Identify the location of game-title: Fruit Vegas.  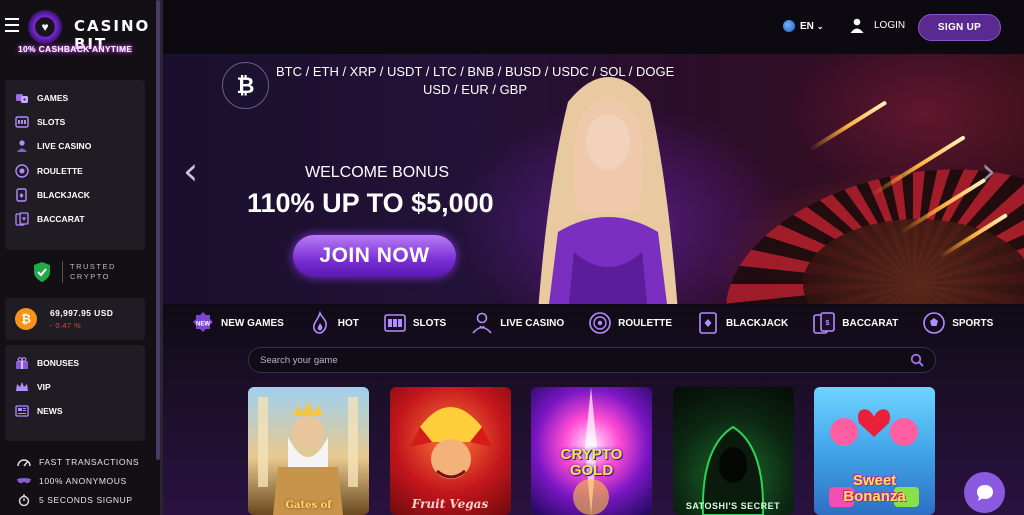
(450, 504).